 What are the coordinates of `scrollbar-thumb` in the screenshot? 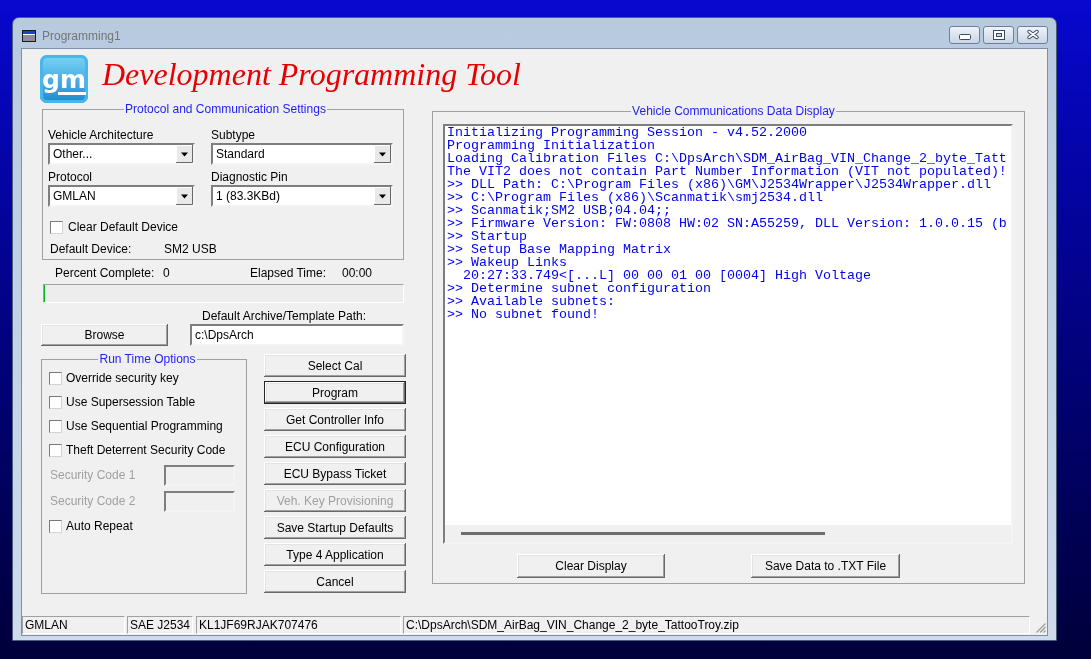 It's located at (643, 533).